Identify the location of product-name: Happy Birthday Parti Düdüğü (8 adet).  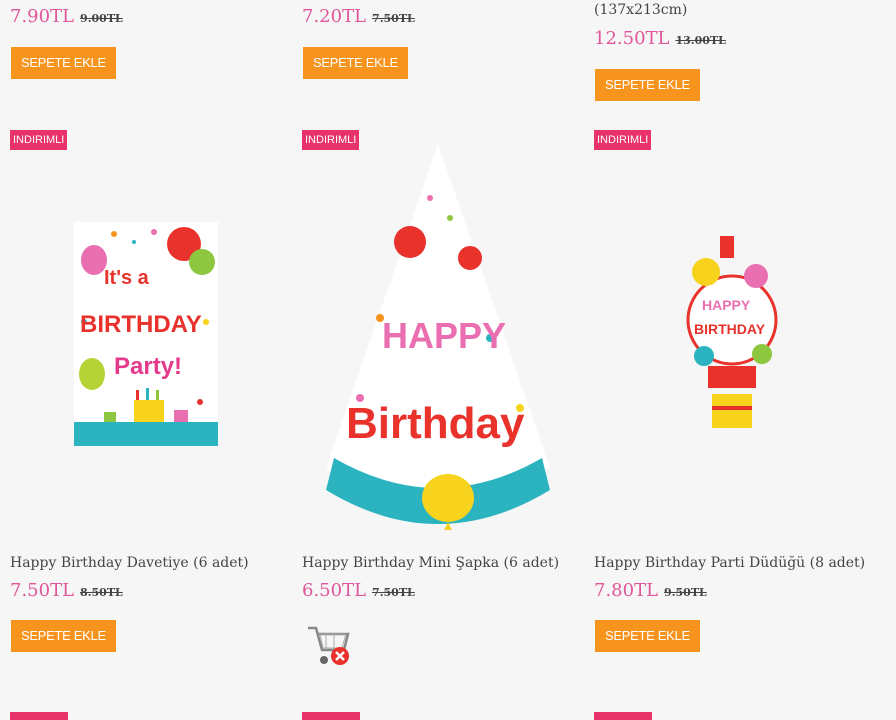
(729, 563).